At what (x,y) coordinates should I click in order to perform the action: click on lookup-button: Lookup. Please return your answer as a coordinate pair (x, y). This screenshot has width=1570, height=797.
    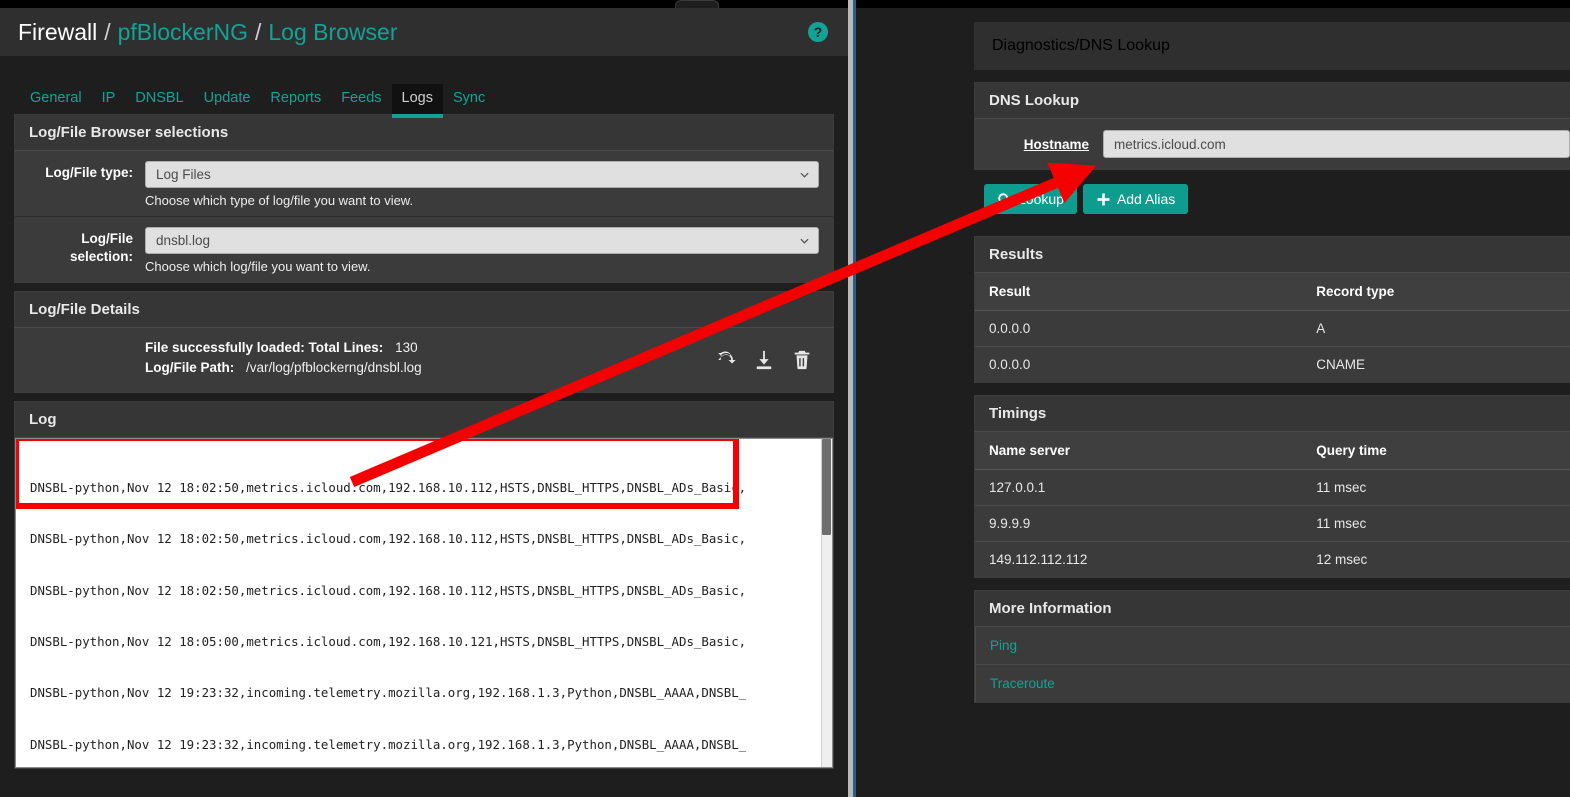
    Looking at the image, I should click on (1030, 199).